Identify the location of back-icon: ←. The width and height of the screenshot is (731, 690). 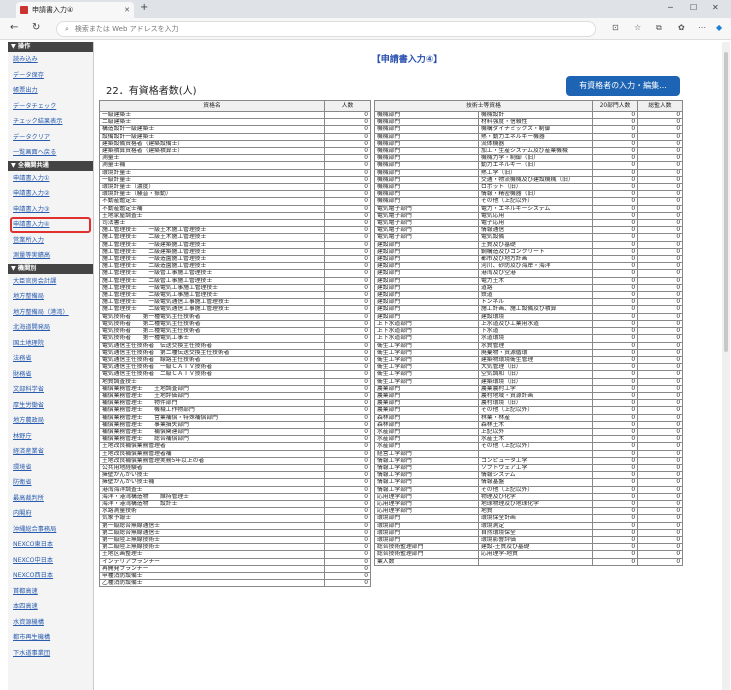
(14, 27).